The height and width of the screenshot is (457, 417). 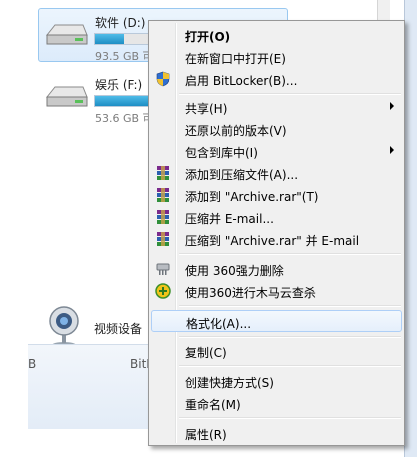 What do you see at coordinates (206, 109) in the screenshot?
I see `menu-item-label: 共享(H)` at bounding box center [206, 109].